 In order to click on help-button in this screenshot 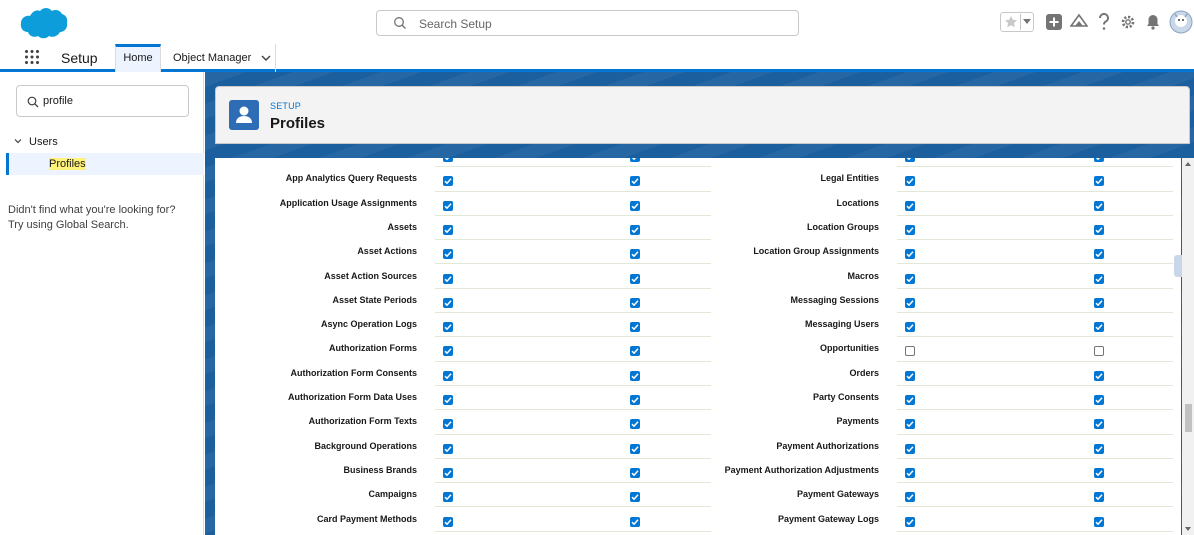, I will do `click(1104, 22)`.